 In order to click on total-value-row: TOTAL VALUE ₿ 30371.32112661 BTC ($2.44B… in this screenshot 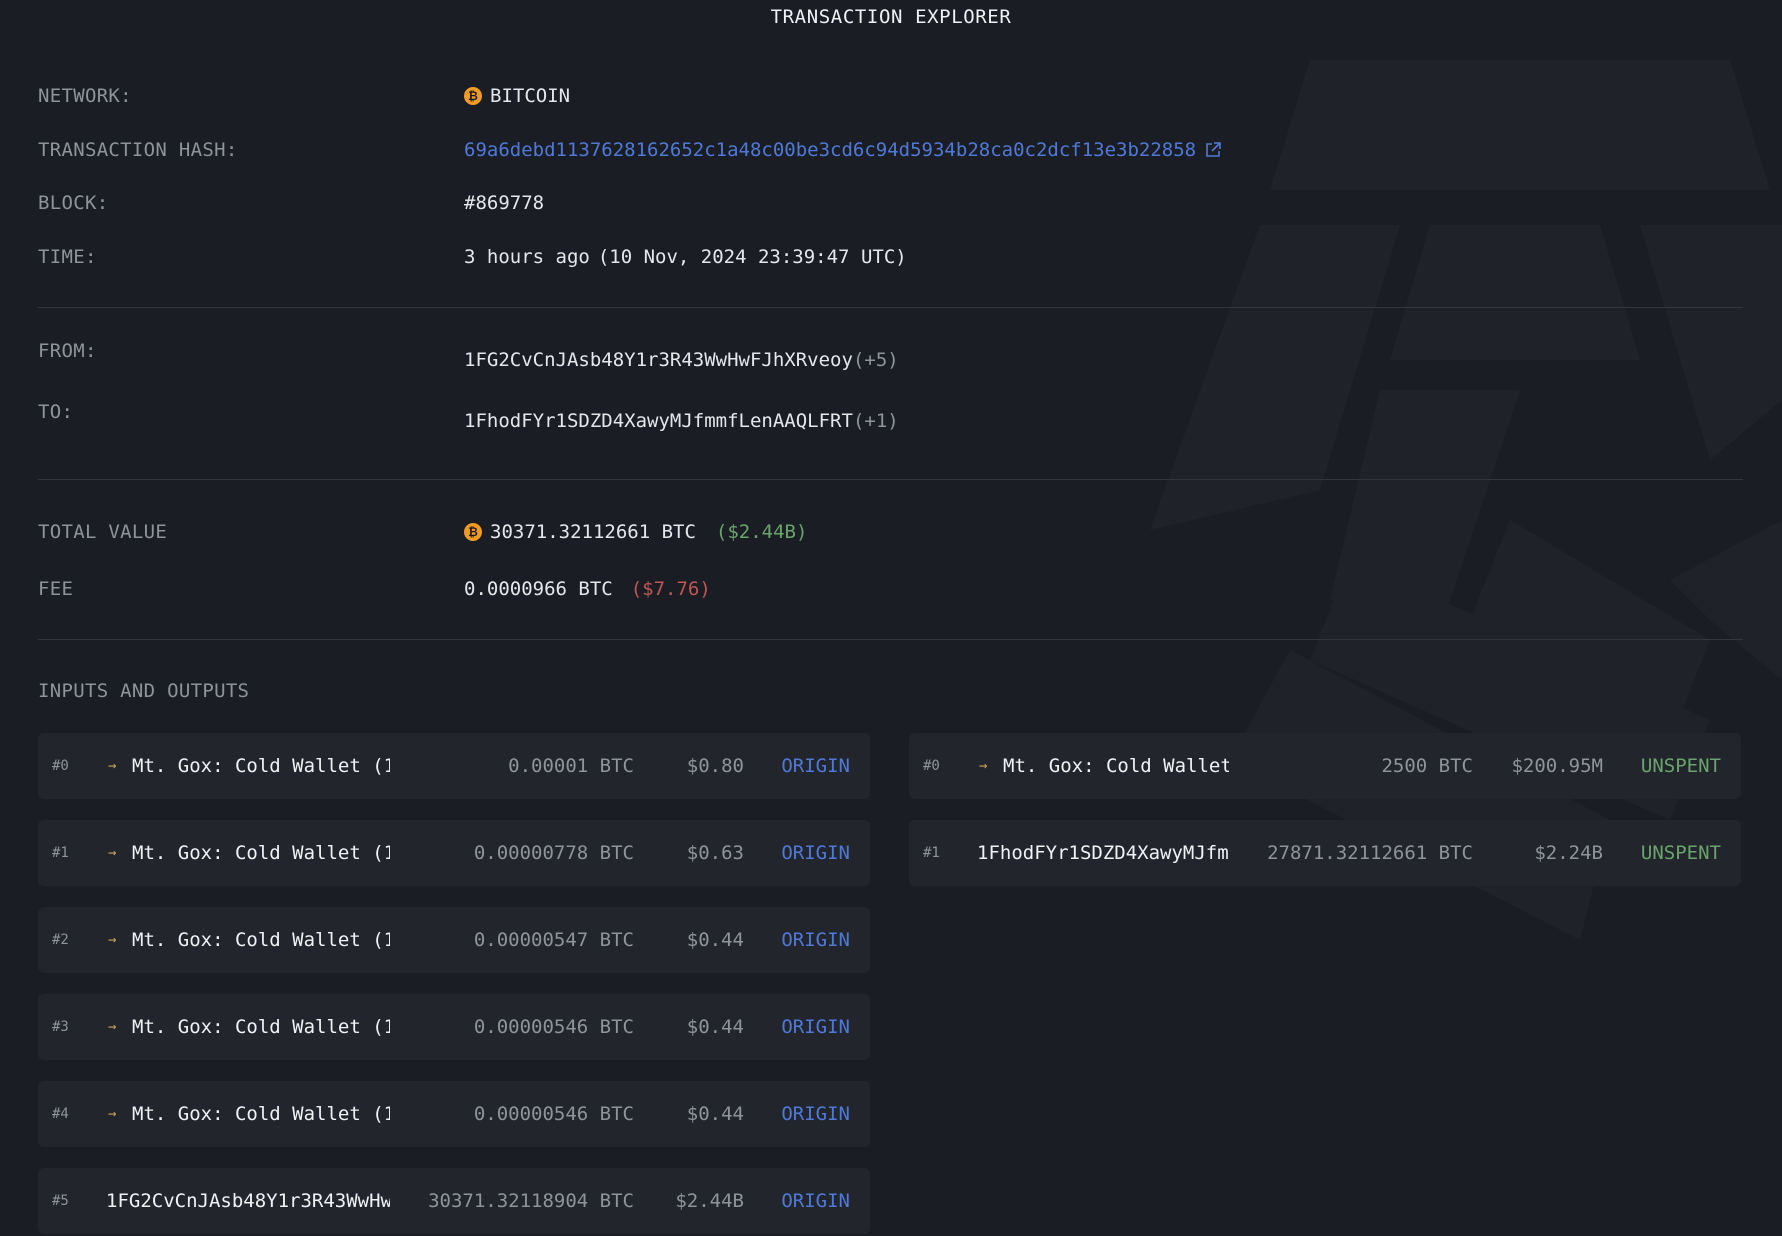, I will do `click(890, 532)`.